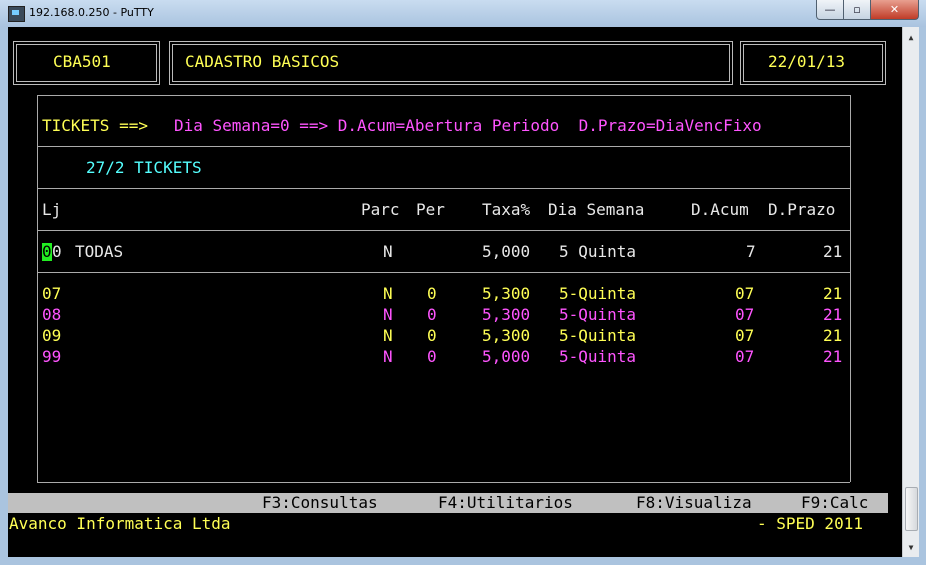 This screenshot has width=926, height=565. I want to click on minimize-button: —, so click(830, 10).